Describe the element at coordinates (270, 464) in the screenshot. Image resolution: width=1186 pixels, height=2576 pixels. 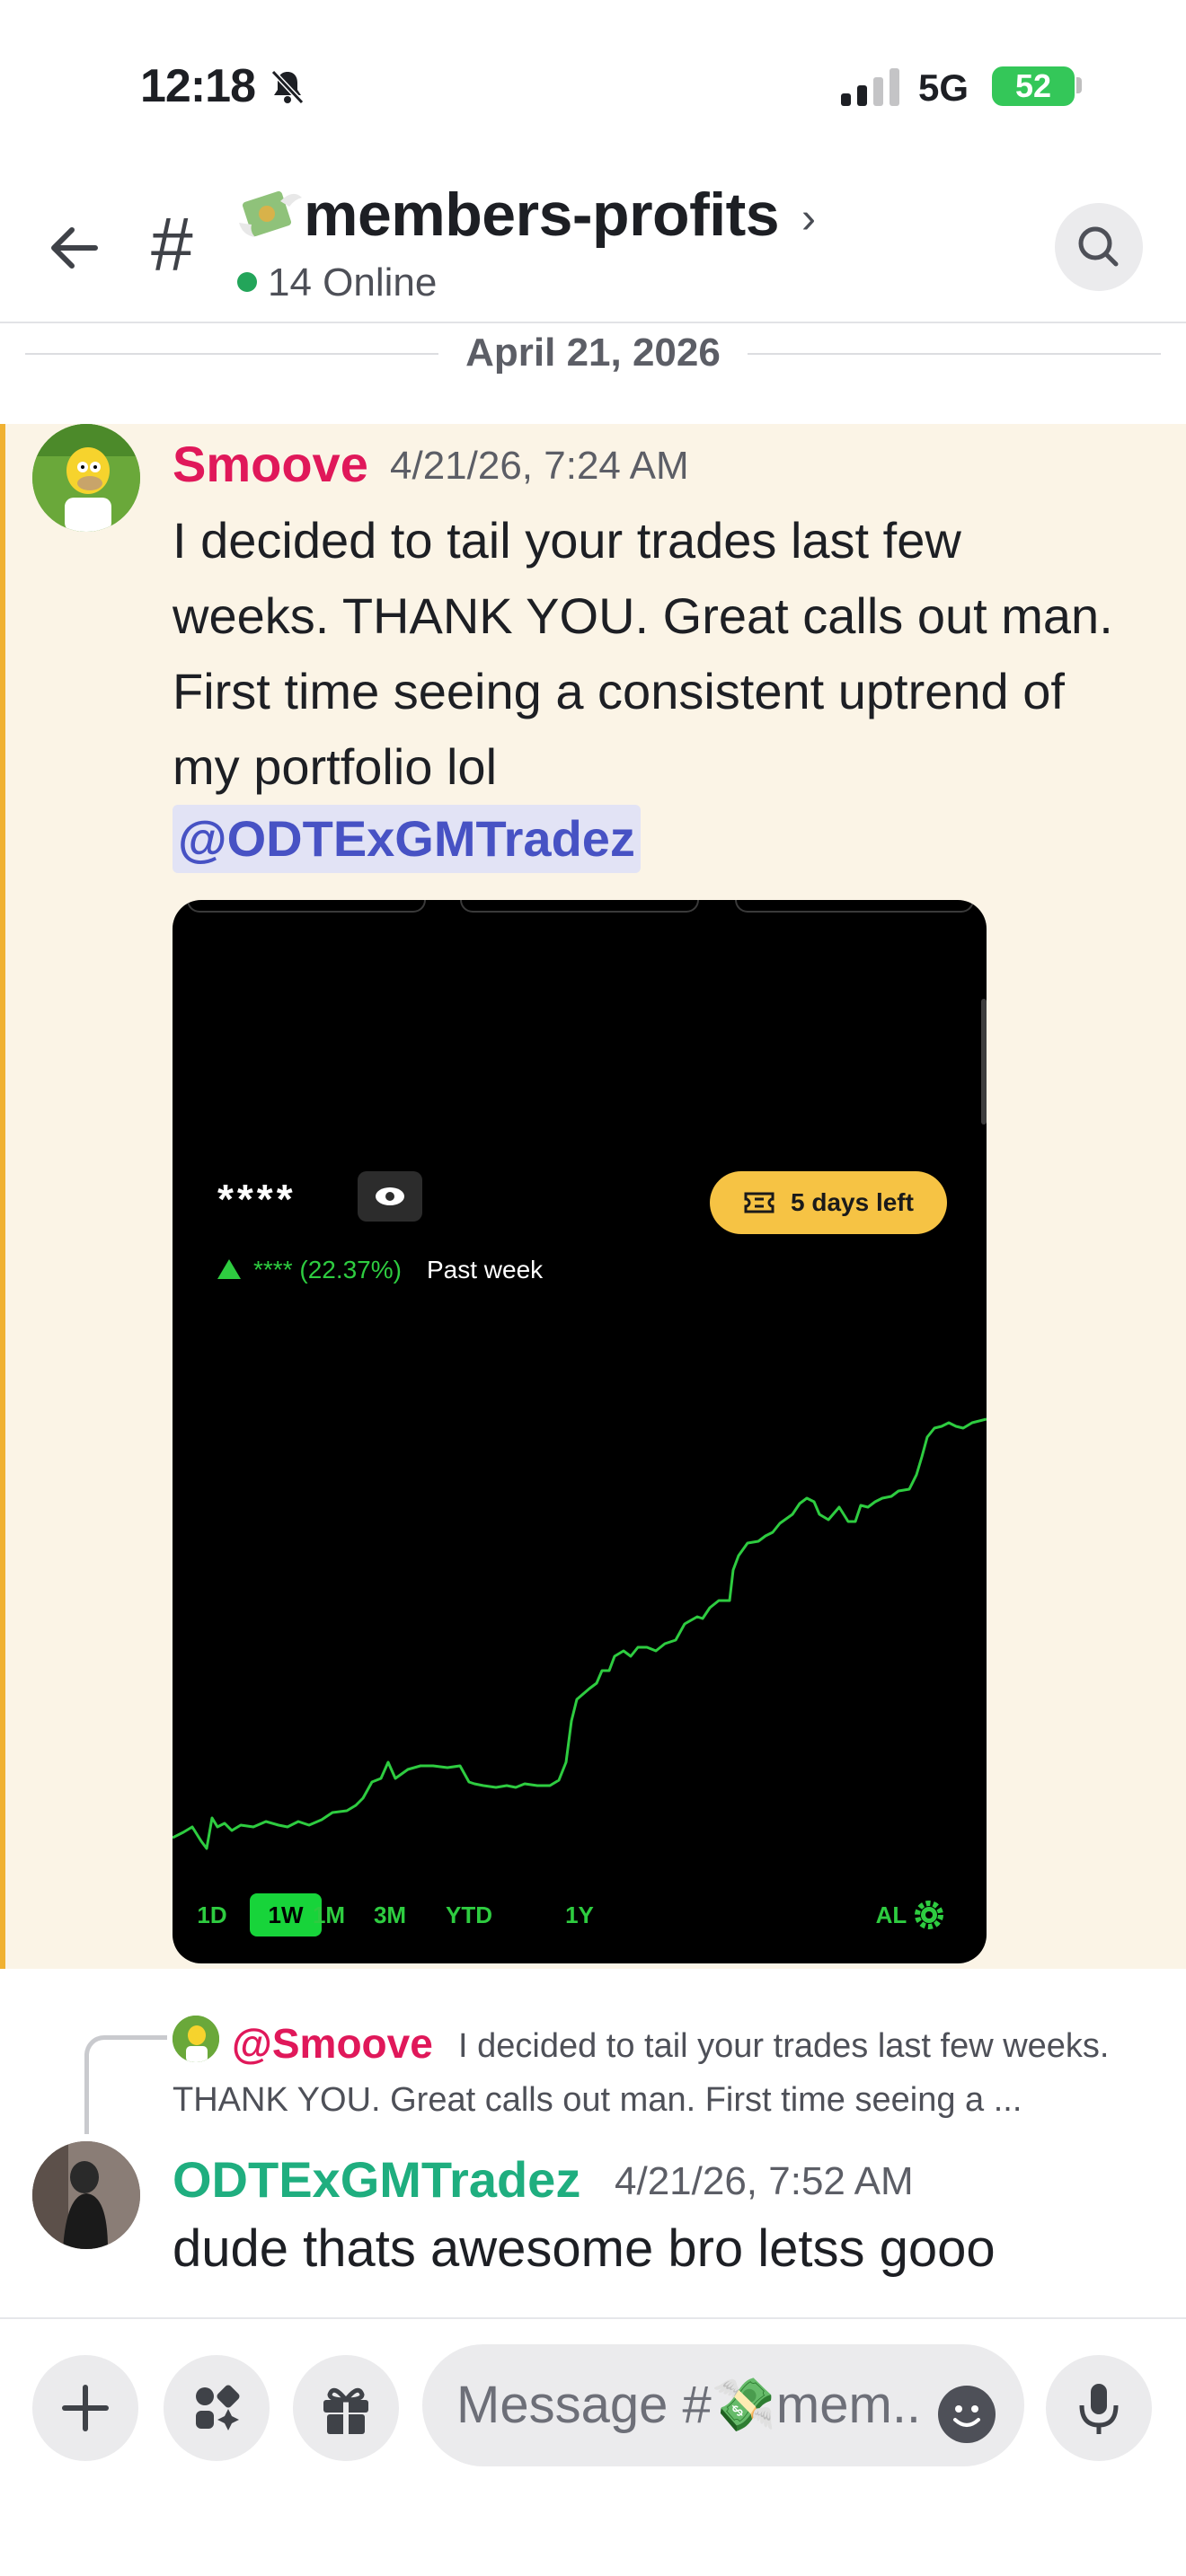
I see `author-name: Smoove` at that location.